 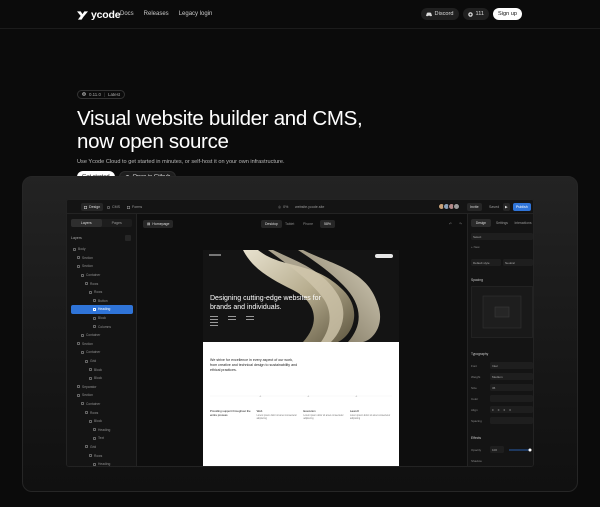 I want to click on new-class-button: + New, so click(x=475, y=247).